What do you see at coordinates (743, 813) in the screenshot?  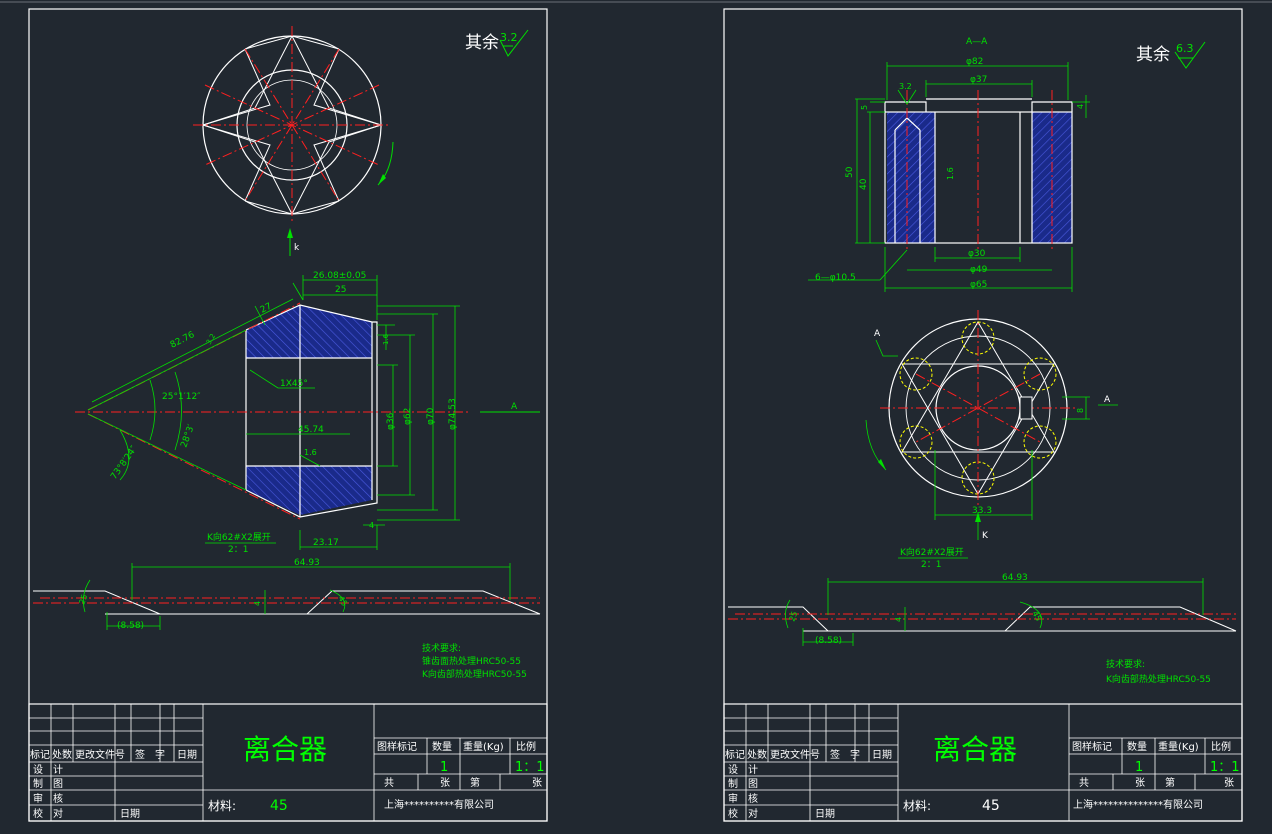 I see `row-check-right: 校 对` at bounding box center [743, 813].